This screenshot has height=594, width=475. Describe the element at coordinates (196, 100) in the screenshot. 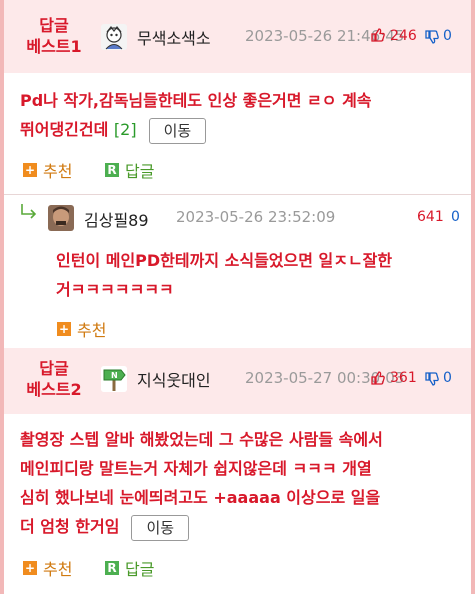

I see `content-line: Pd나 작가,감독님들한테도 인상 좋은거면 ㄹㅇ 계속` at that location.